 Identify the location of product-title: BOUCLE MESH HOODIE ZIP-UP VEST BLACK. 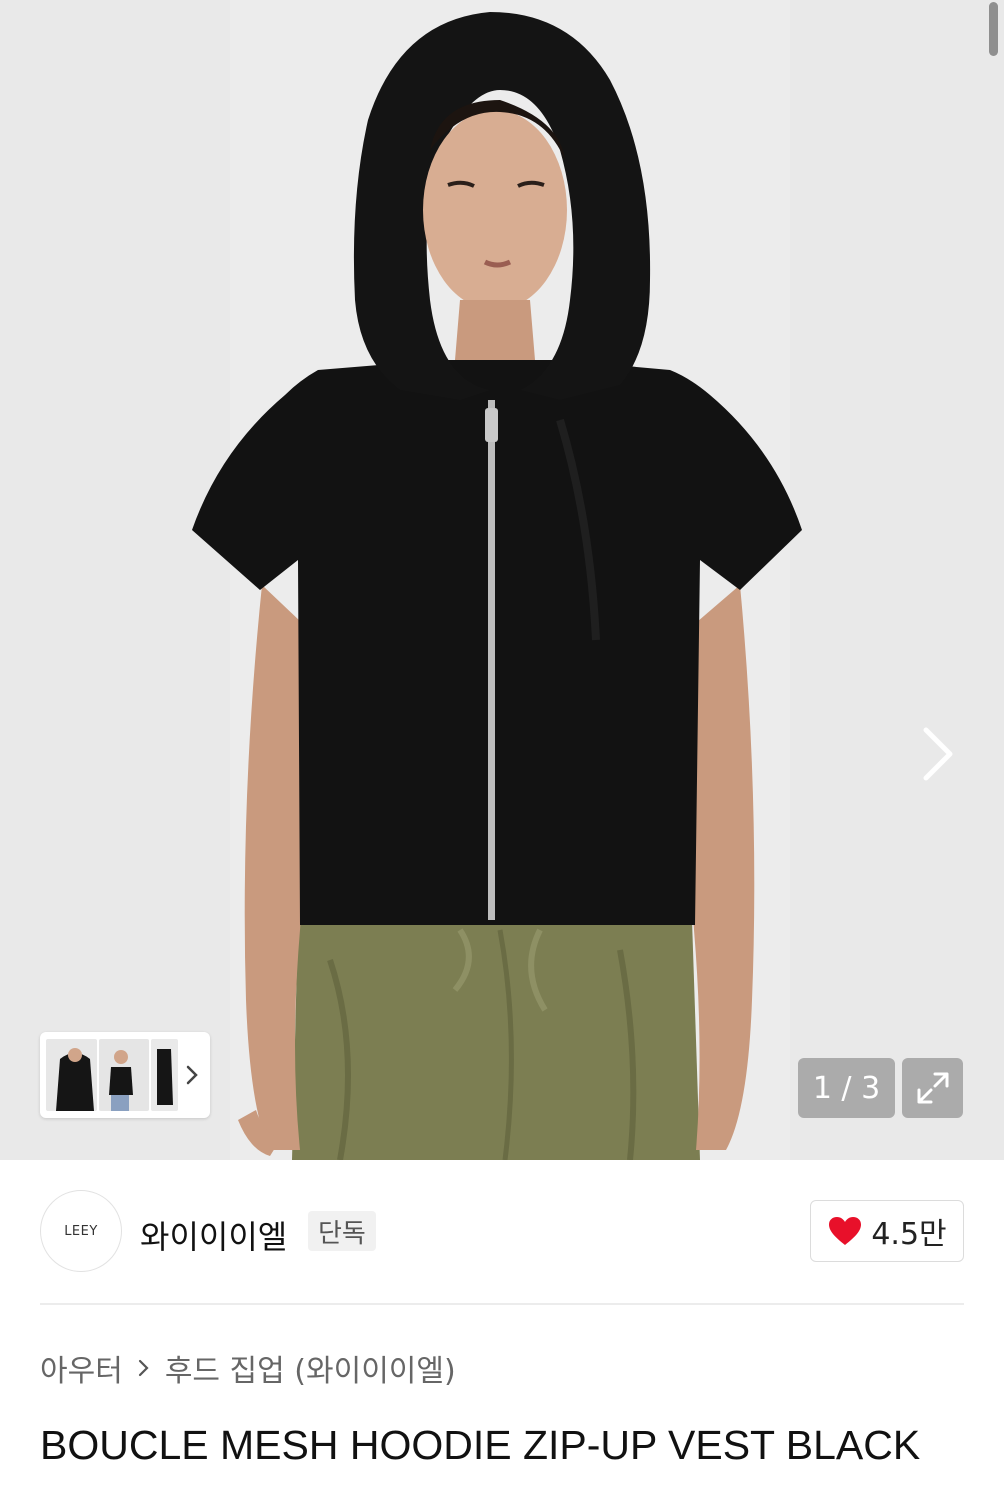
(480, 1445).